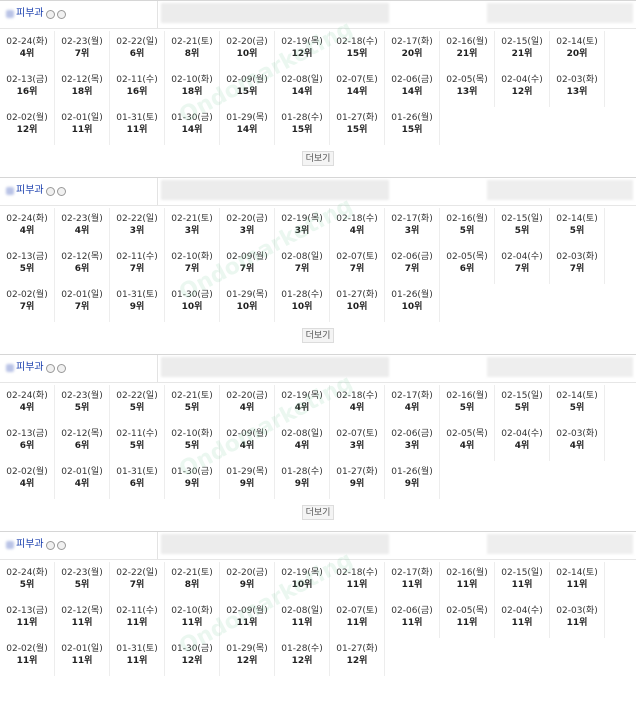 Image resolution: width=636 pixels, height=710 pixels. Describe the element at coordinates (82, 649) in the screenshot. I see `rank-date: 02-01(일)` at that location.